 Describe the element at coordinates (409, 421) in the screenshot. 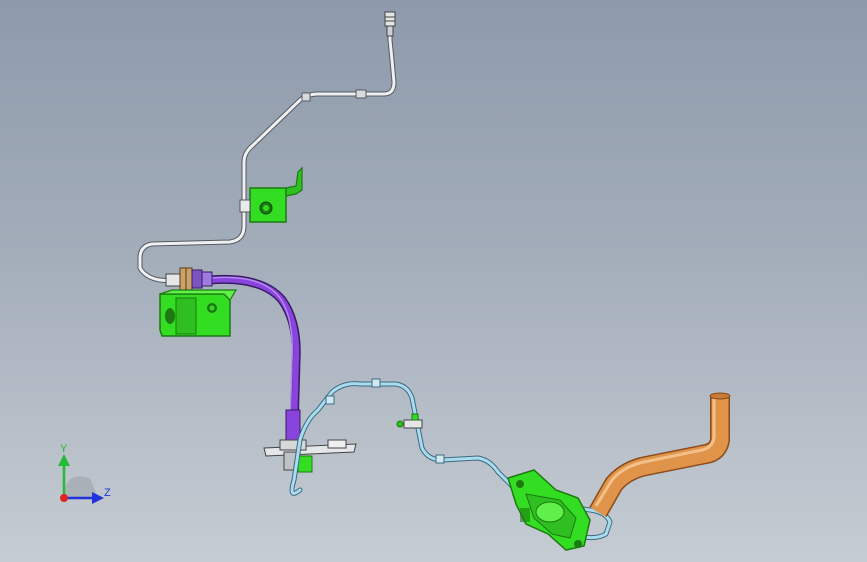

I see `line-clip` at that location.